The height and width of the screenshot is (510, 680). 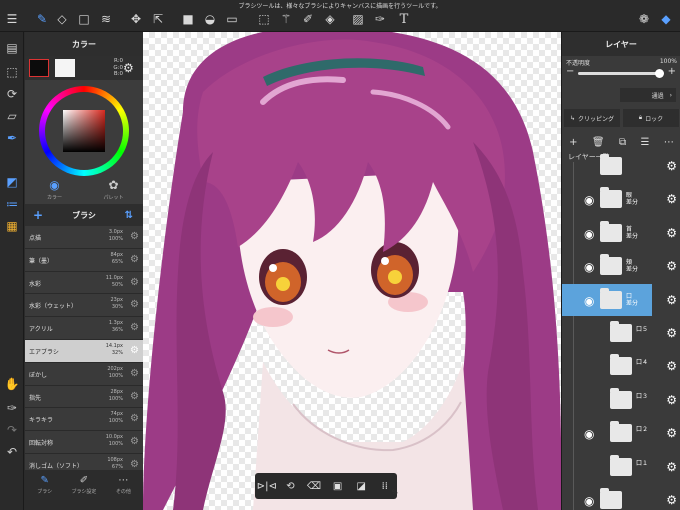 What do you see at coordinates (83, 485) in the screenshot?
I see `tab-brush-settings: ✐ ブラシ設定` at bounding box center [83, 485].